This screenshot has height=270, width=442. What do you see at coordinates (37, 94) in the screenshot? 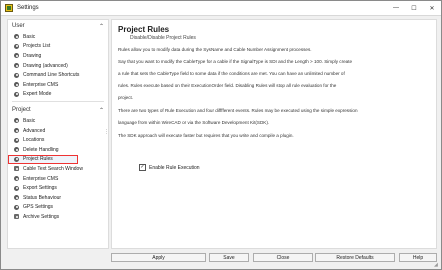
I see `sidebar-item-label: Expert Mode` at bounding box center [37, 94].